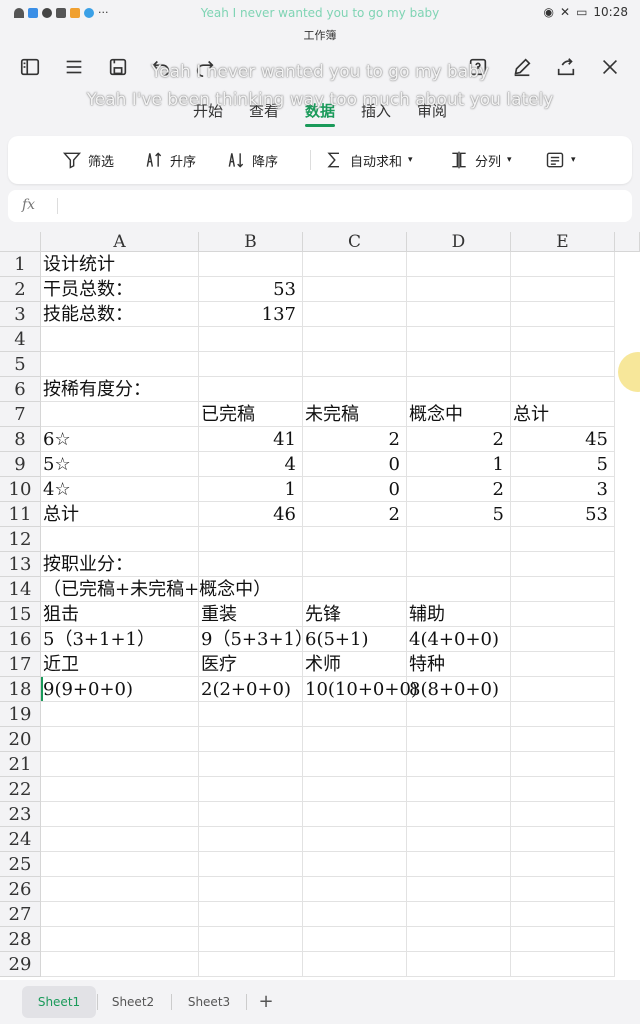  Describe the element at coordinates (20, 764) in the screenshot. I see `row-header-21: 21` at that location.